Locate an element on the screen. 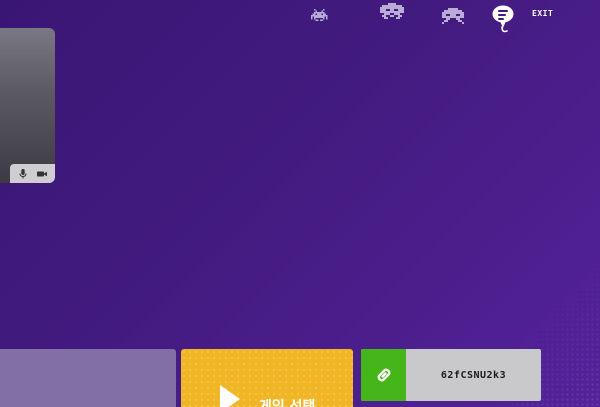  video-controls is located at coordinates (32, 173).